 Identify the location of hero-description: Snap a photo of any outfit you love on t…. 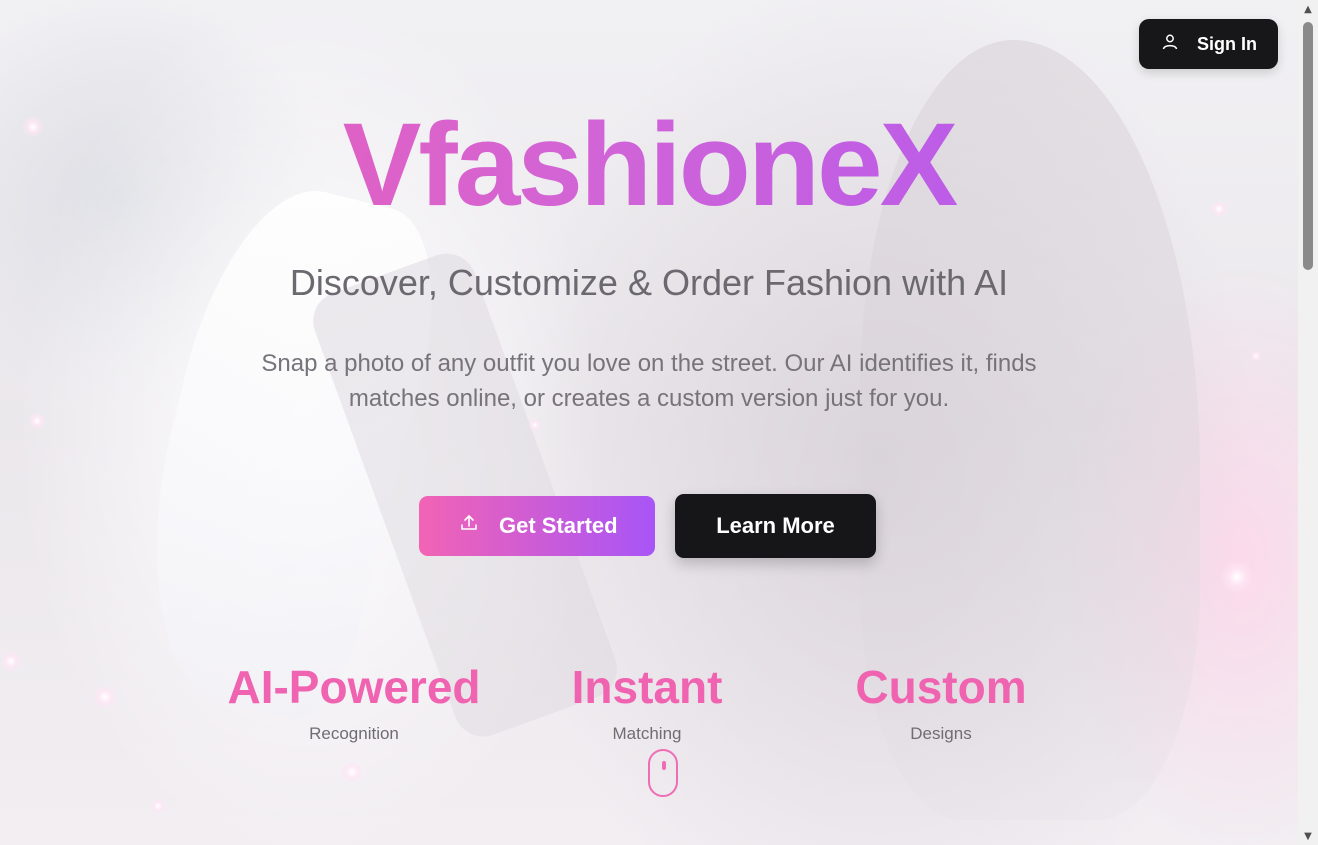
(649, 381).